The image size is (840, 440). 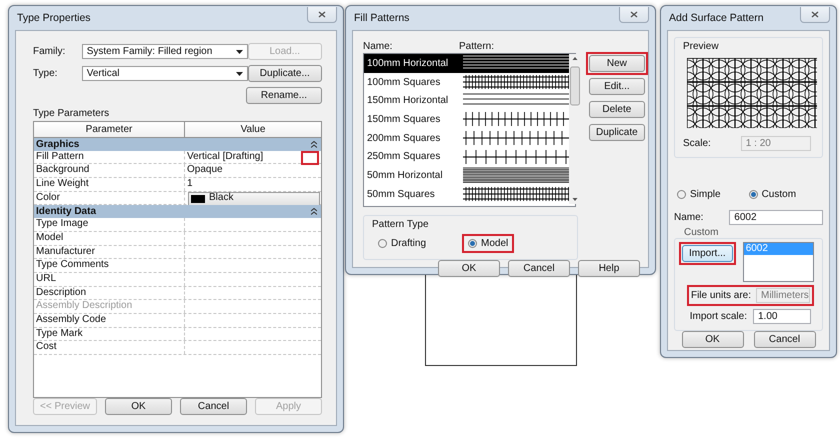 I want to click on field-label: Scale:, so click(x=697, y=143).